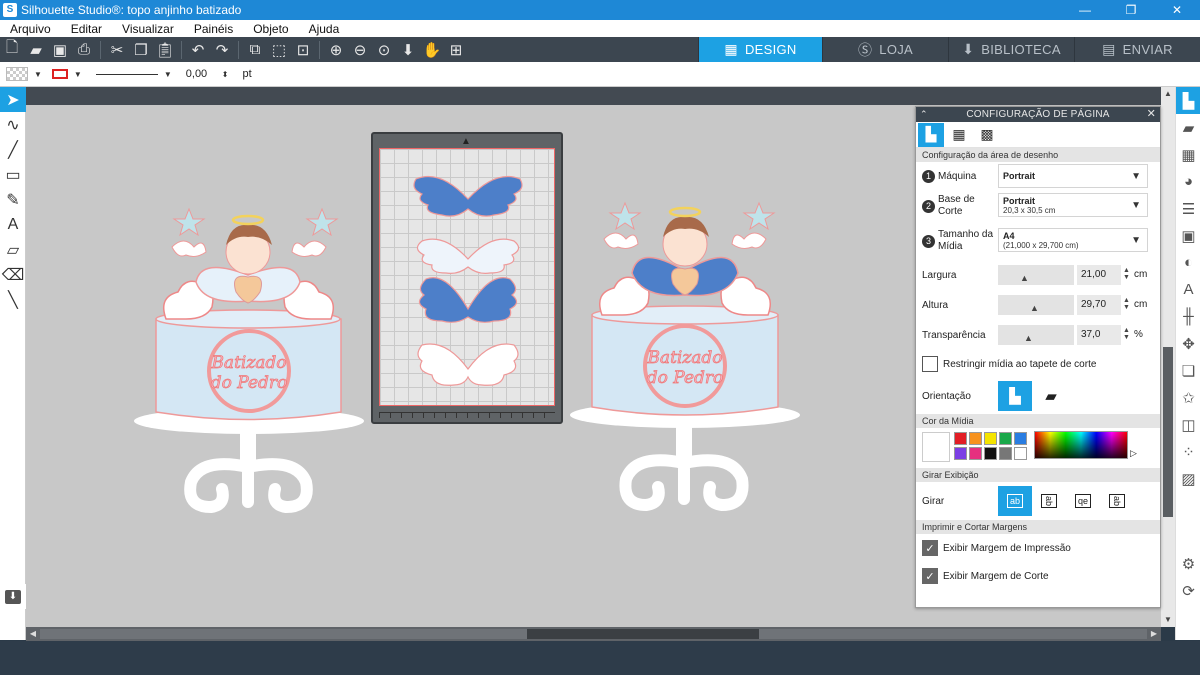  Describe the element at coordinates (1188, 563) in the screenshot. I see `settings-gear-icon: ⚙` at that location.